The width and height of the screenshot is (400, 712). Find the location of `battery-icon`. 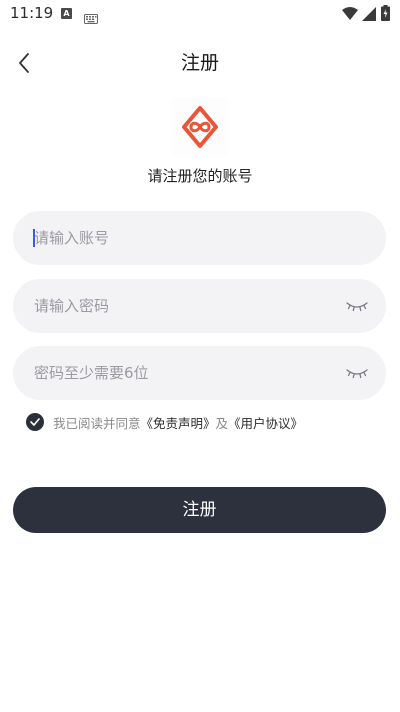

battery-icon is located at coordinates (385, 15).